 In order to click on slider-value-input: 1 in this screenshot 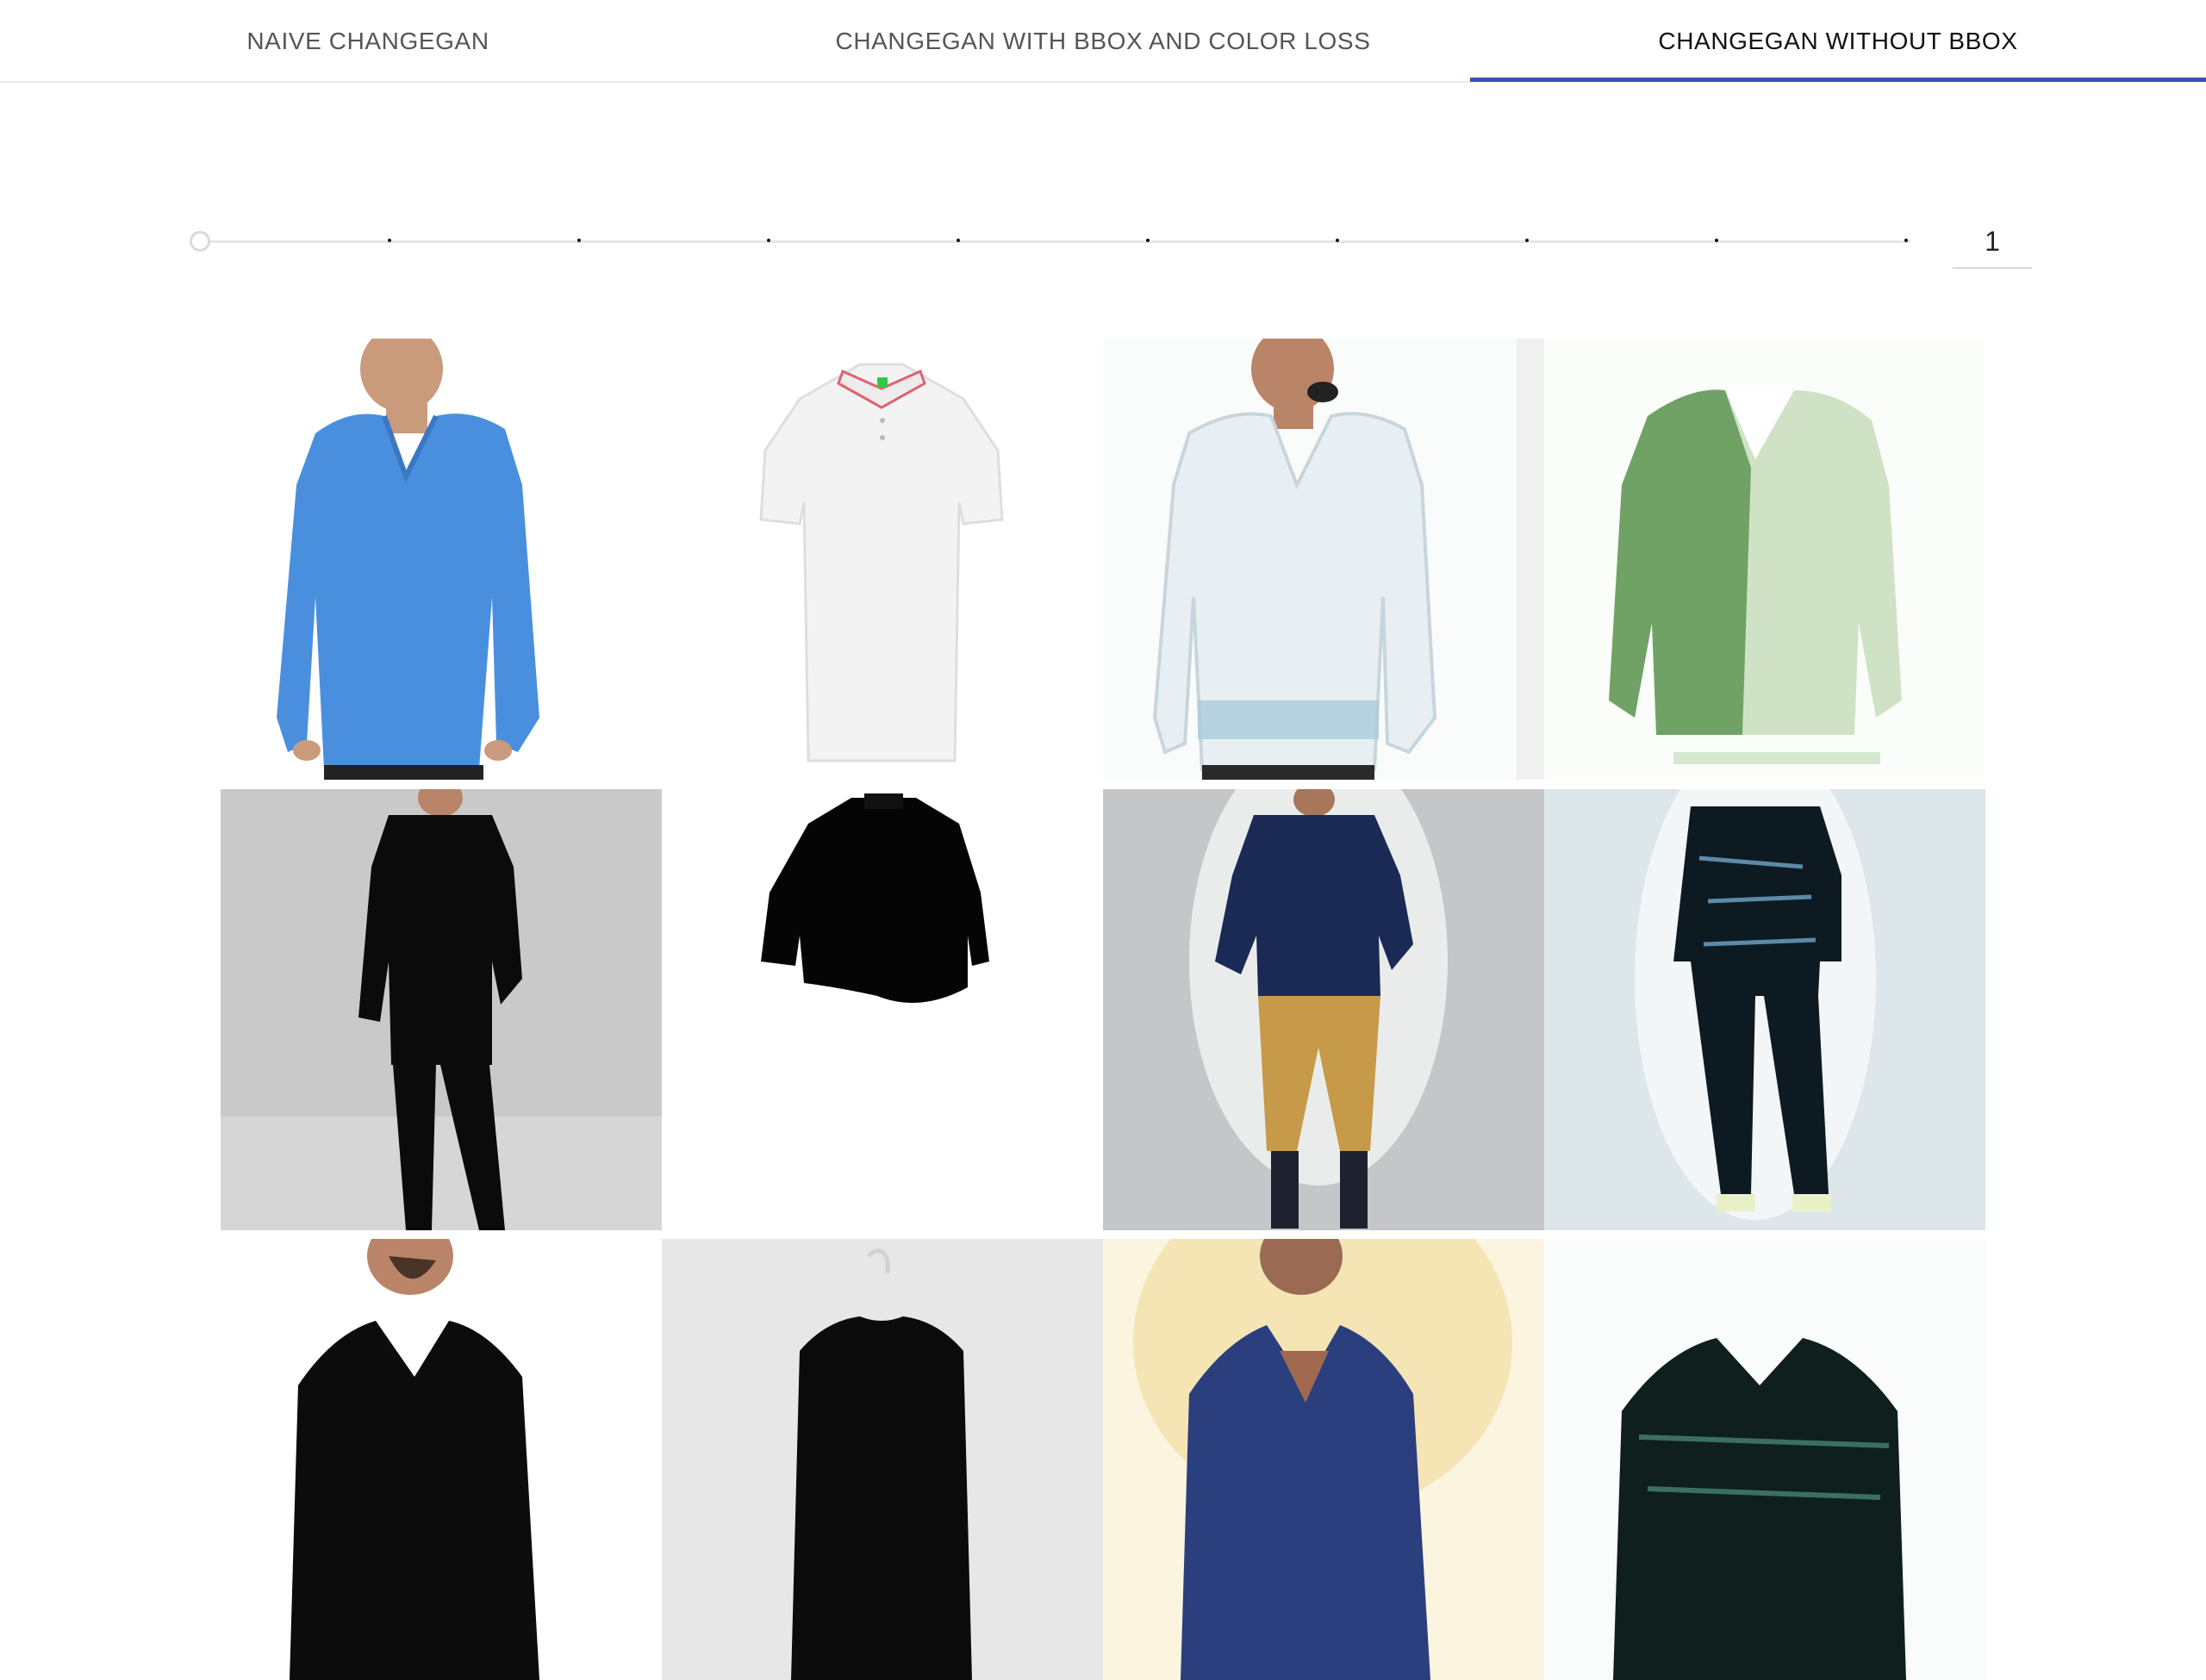, I will do `click(1992, 242)`.